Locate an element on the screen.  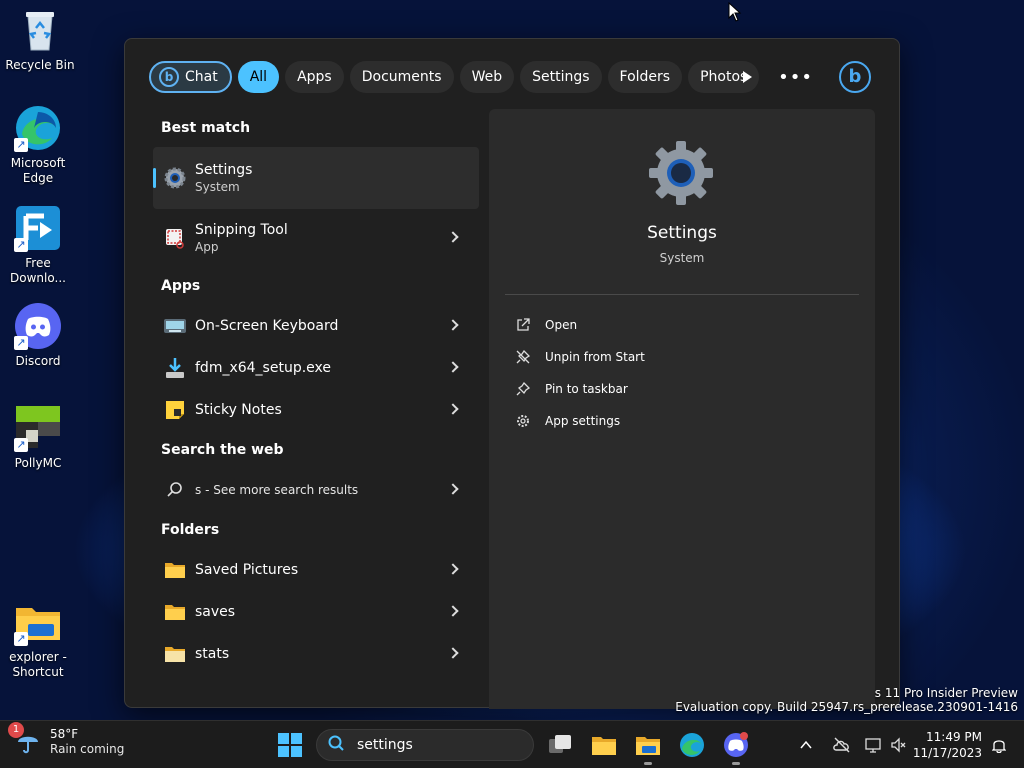
desktop-icon-label: Recycle Bin is located at coordinates (40, 65).